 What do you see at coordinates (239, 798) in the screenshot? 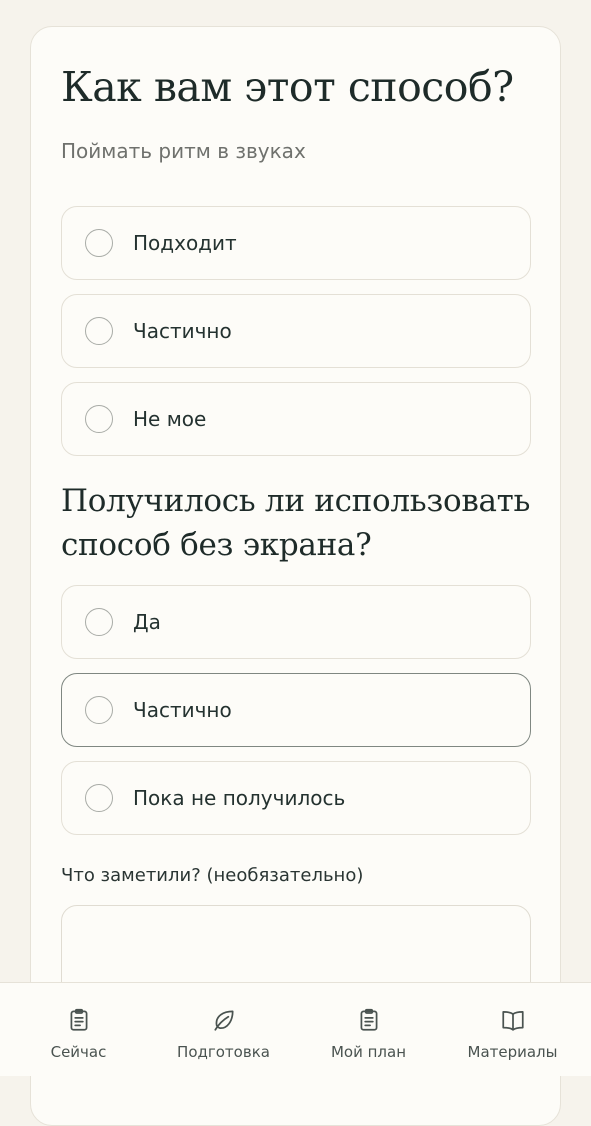
I see `option-label: Пока не получилось` at bounding box center [239, 798].